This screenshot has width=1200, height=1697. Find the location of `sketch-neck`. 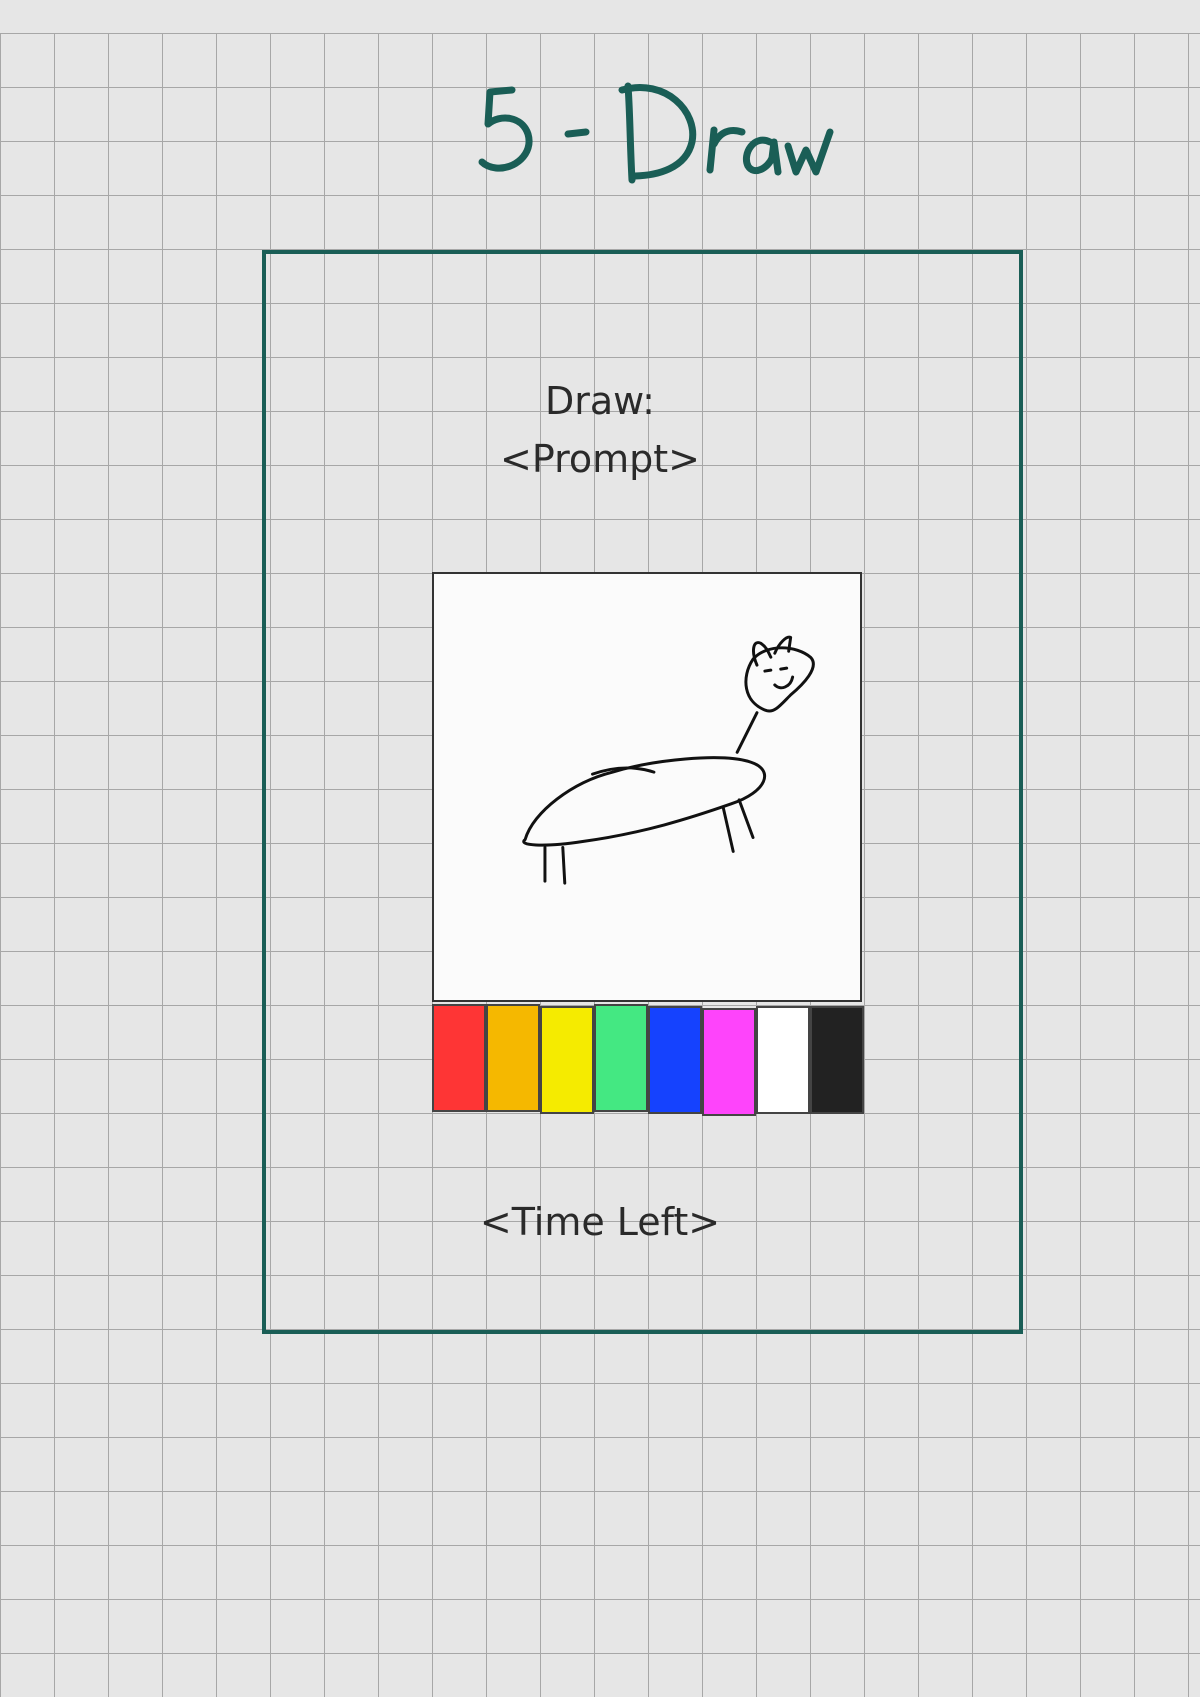

sketch-neck is located at coordinates (747, 732).